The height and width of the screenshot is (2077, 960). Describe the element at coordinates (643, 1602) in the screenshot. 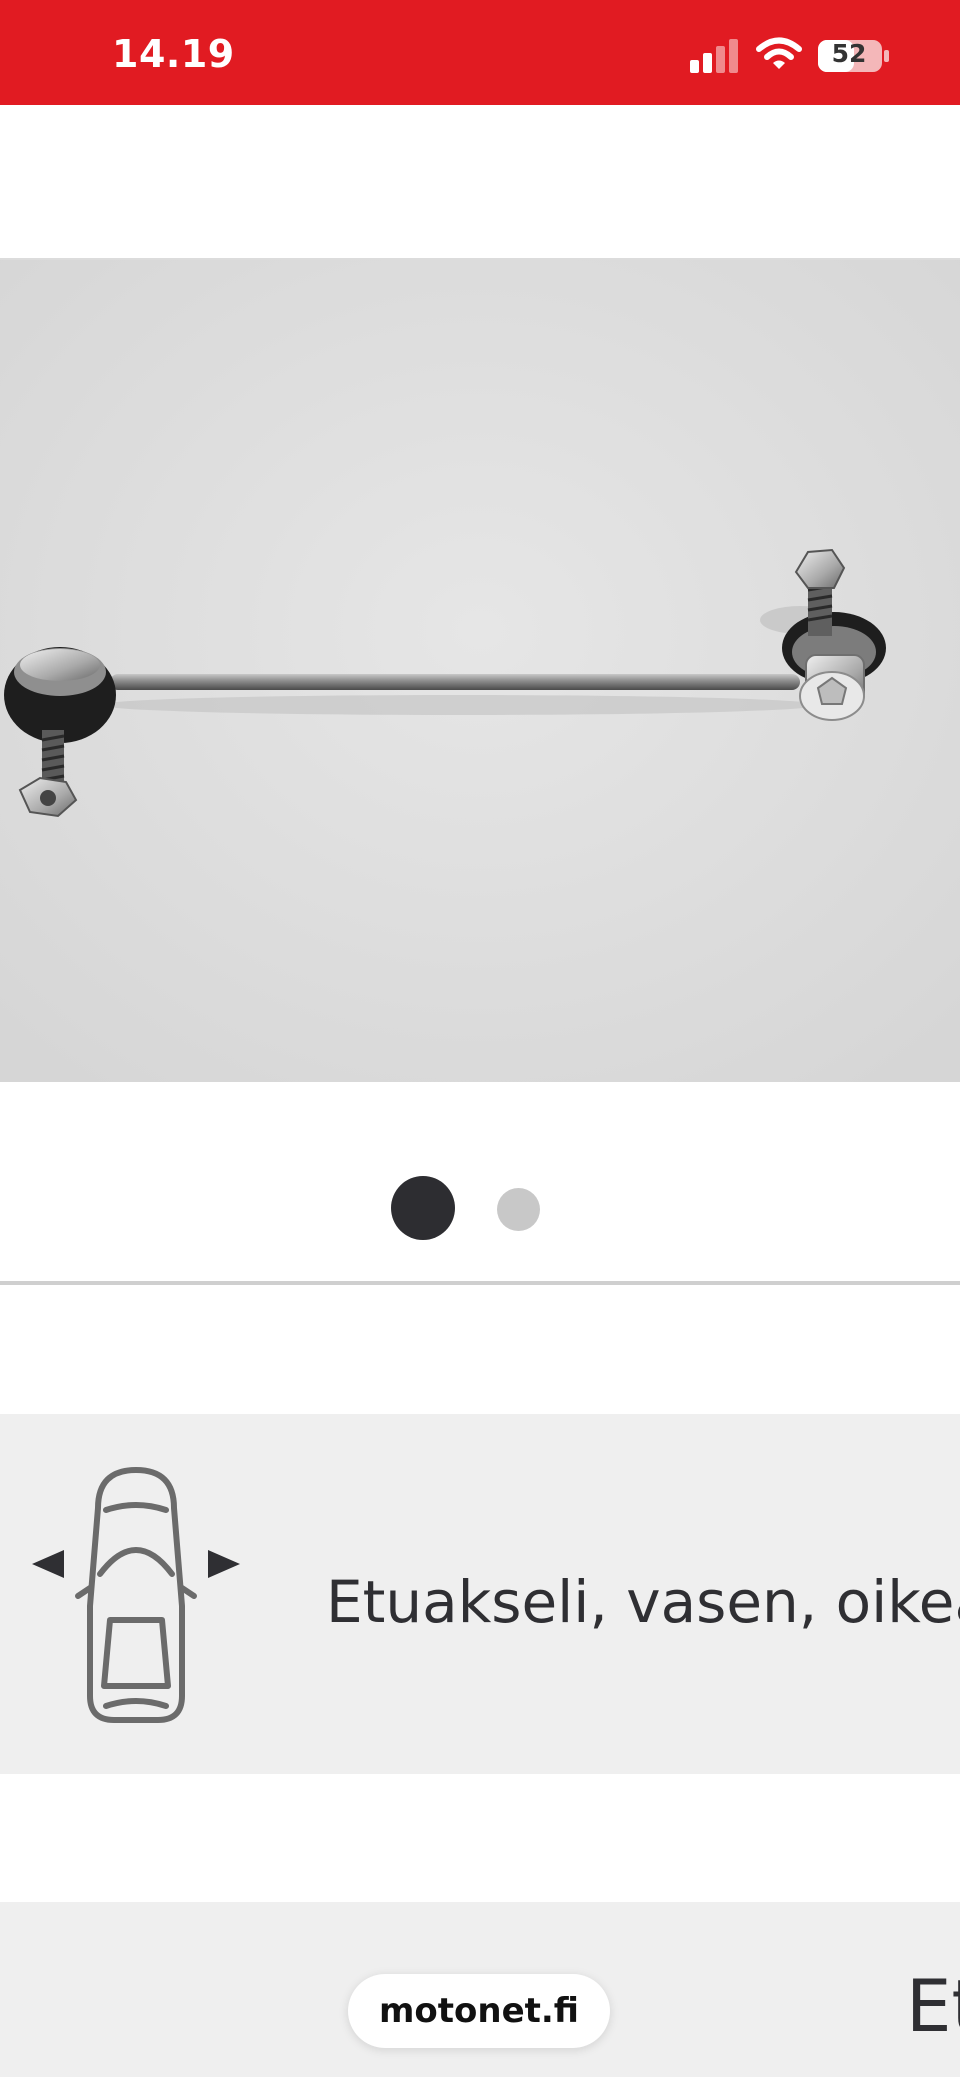

I see `fitment-position-text: Etuakseli, vasen, oikea` at that location.